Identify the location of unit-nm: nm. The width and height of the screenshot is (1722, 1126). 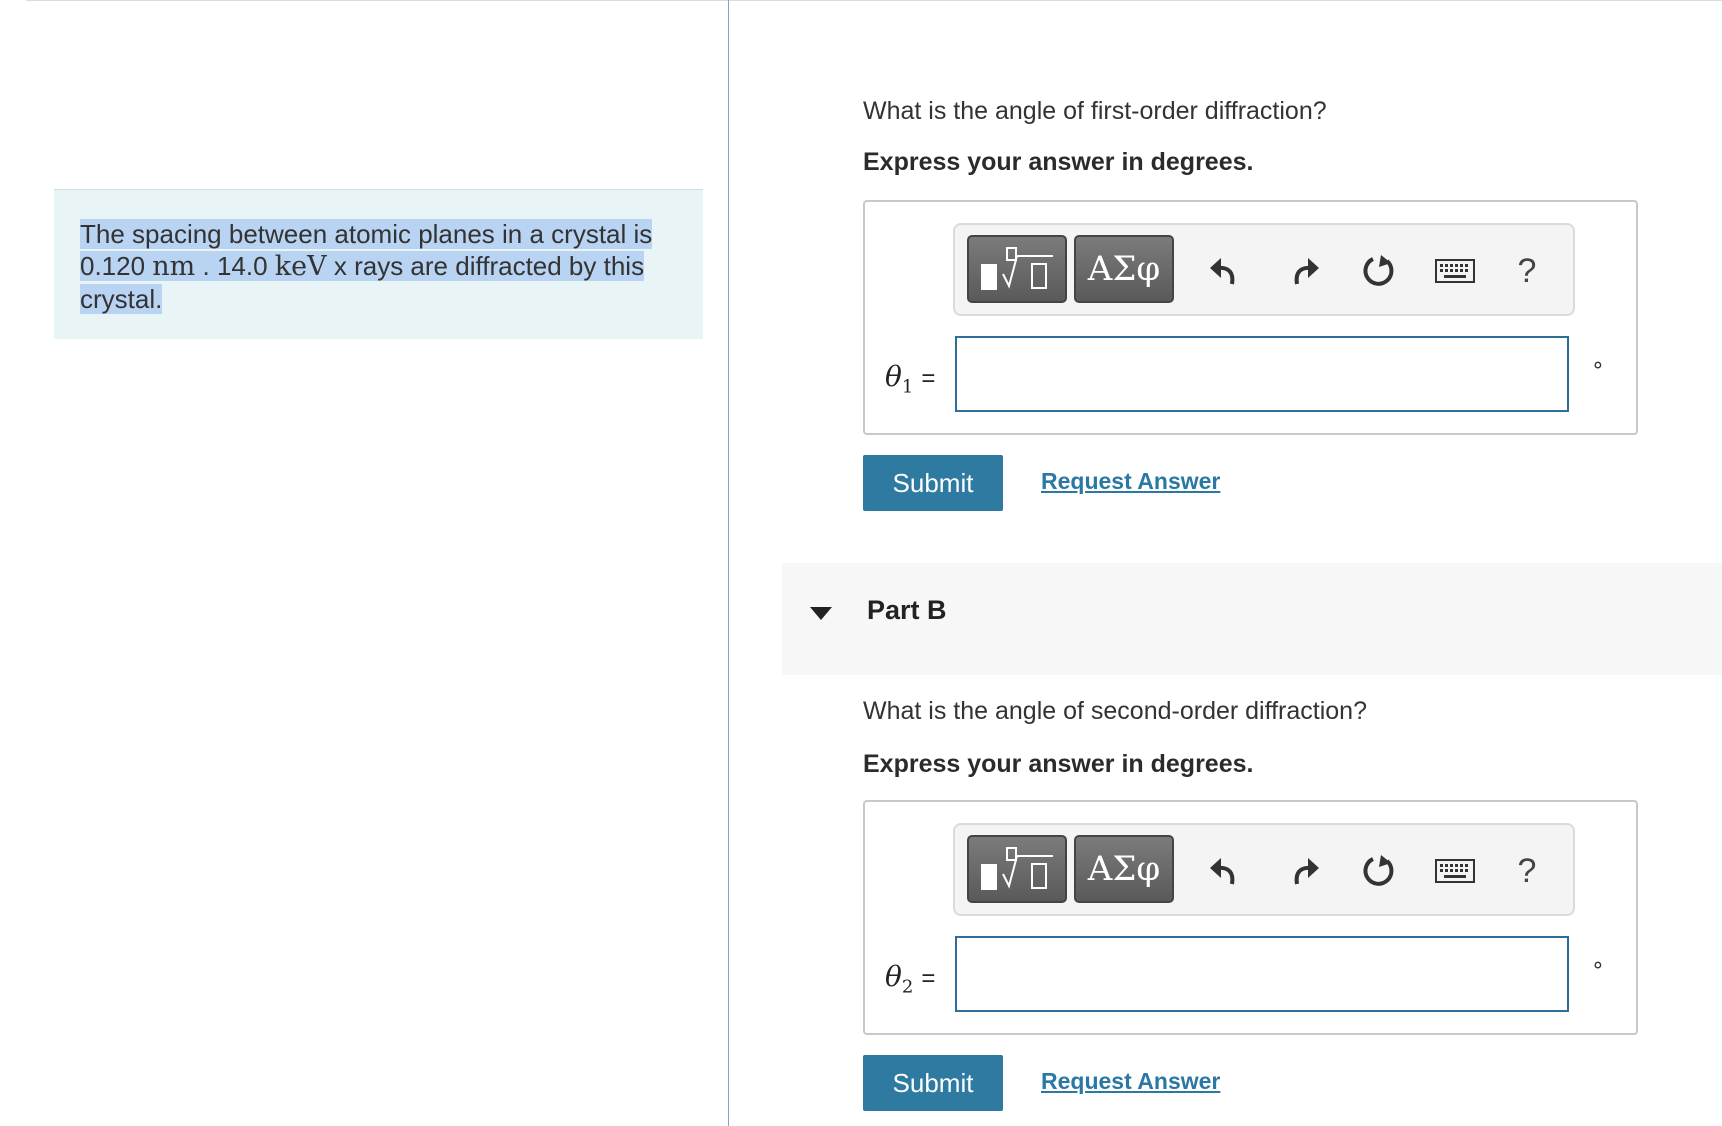
(174, 266).